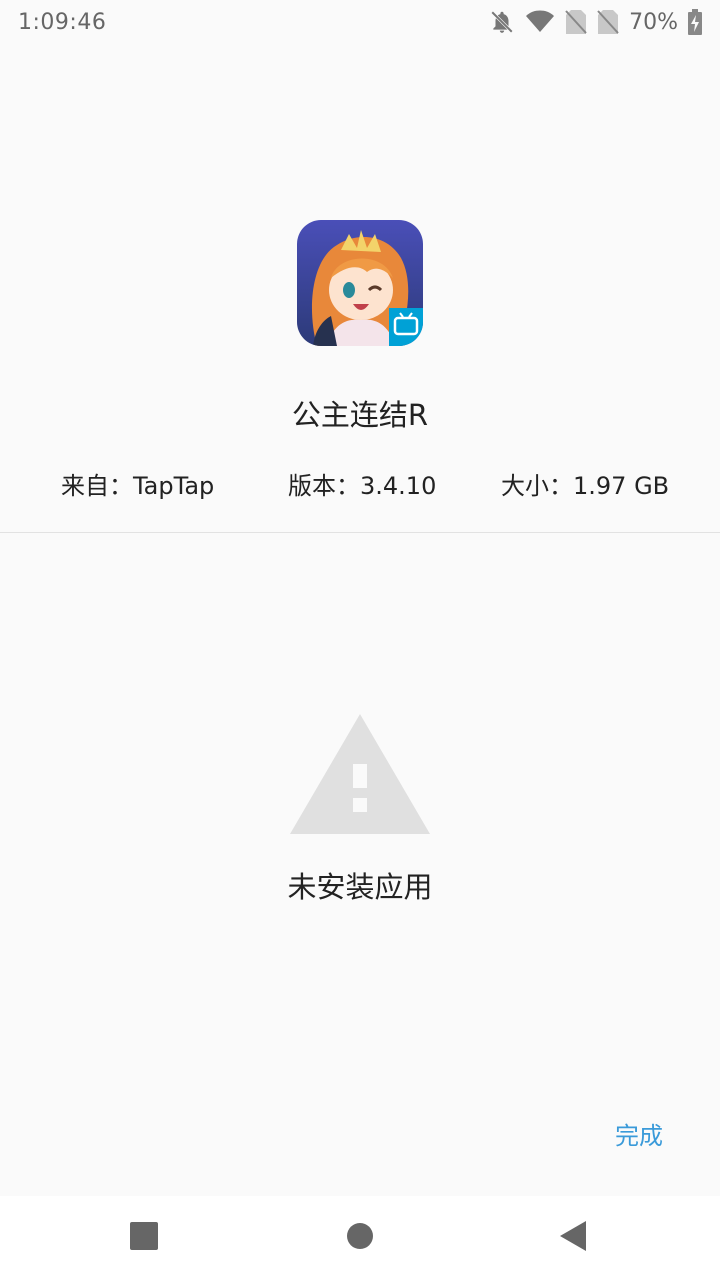  What do you see at coordinates (360, 774) in the screenshot?
I see `warning-icon` at bounding box center [360, 774].